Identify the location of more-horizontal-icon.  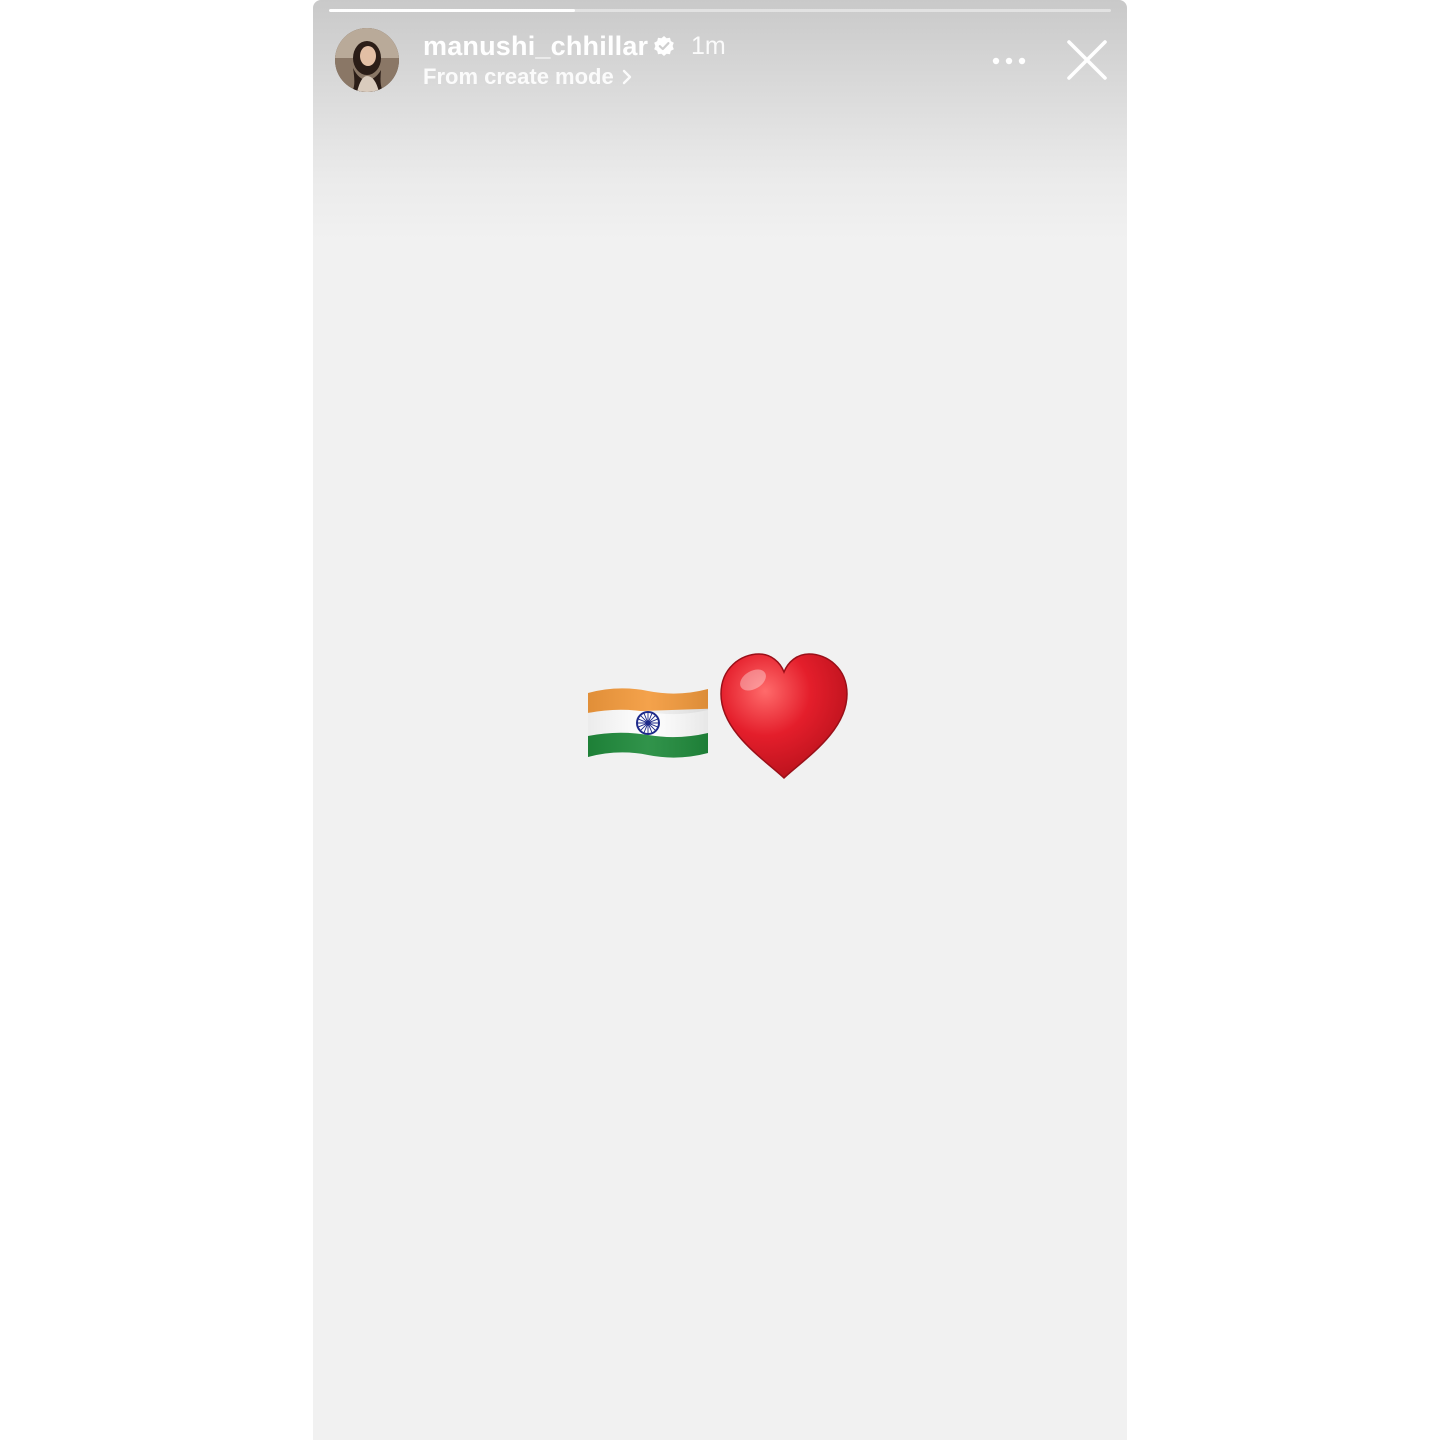
(1009, 61).